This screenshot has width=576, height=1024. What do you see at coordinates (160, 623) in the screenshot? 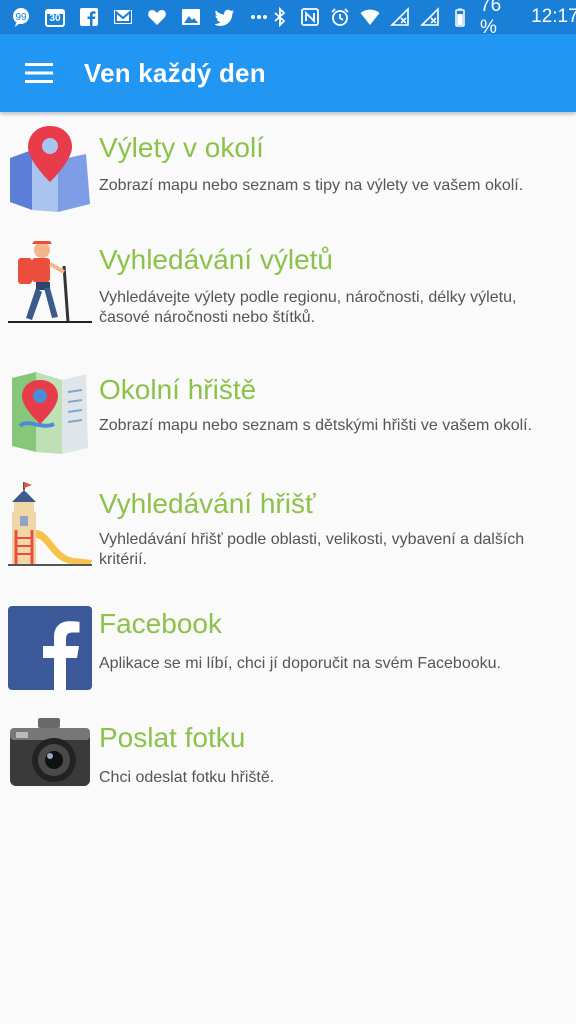
I see `menu-item-title: Facebook` at bounding box center [160, 623].